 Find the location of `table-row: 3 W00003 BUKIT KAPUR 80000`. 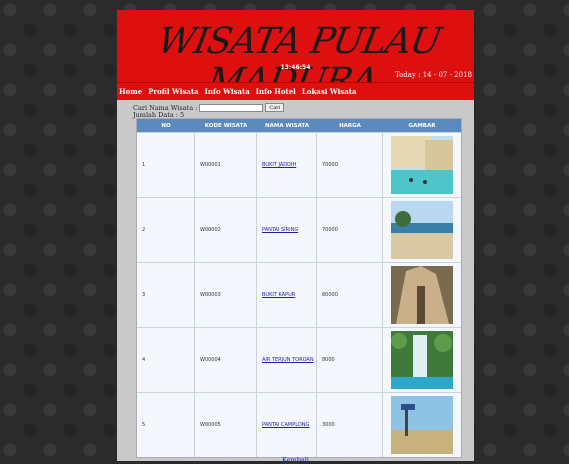

table-row: 3 W00003 BUKIT KAPUR 80000 is located at coordinates (299, 294).